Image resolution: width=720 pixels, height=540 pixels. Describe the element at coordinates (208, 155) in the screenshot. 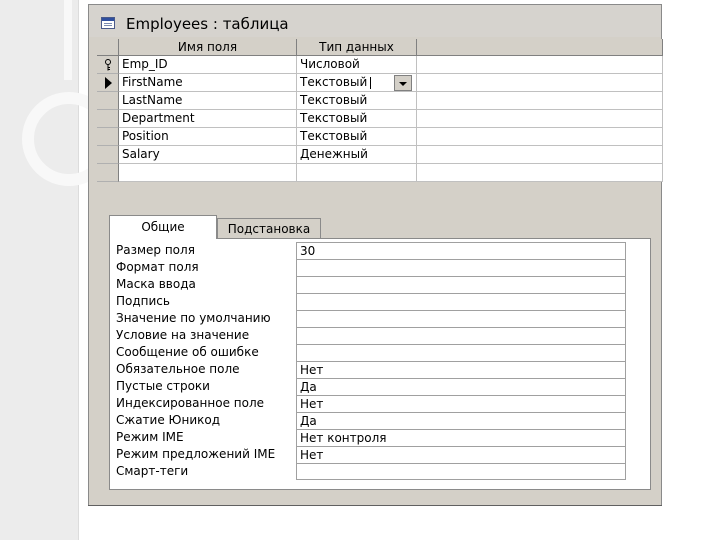

I see `field-name-cell: Salary` at that location.